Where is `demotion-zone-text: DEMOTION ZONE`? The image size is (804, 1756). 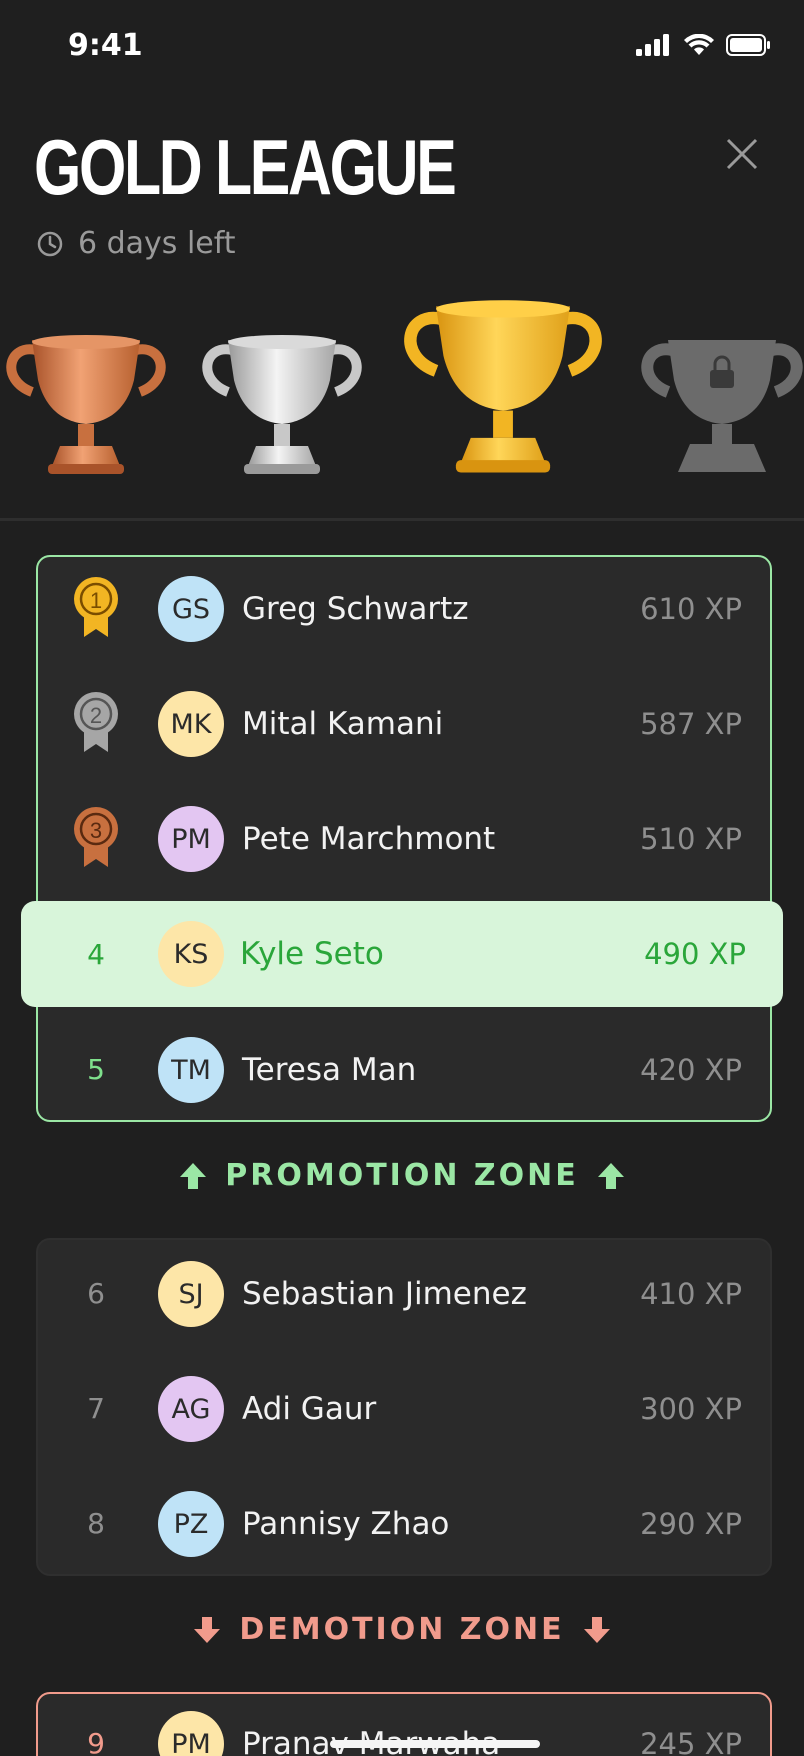 demotion-zone-text: DEMOTION ZONE is located at coordinates (402, 1629).